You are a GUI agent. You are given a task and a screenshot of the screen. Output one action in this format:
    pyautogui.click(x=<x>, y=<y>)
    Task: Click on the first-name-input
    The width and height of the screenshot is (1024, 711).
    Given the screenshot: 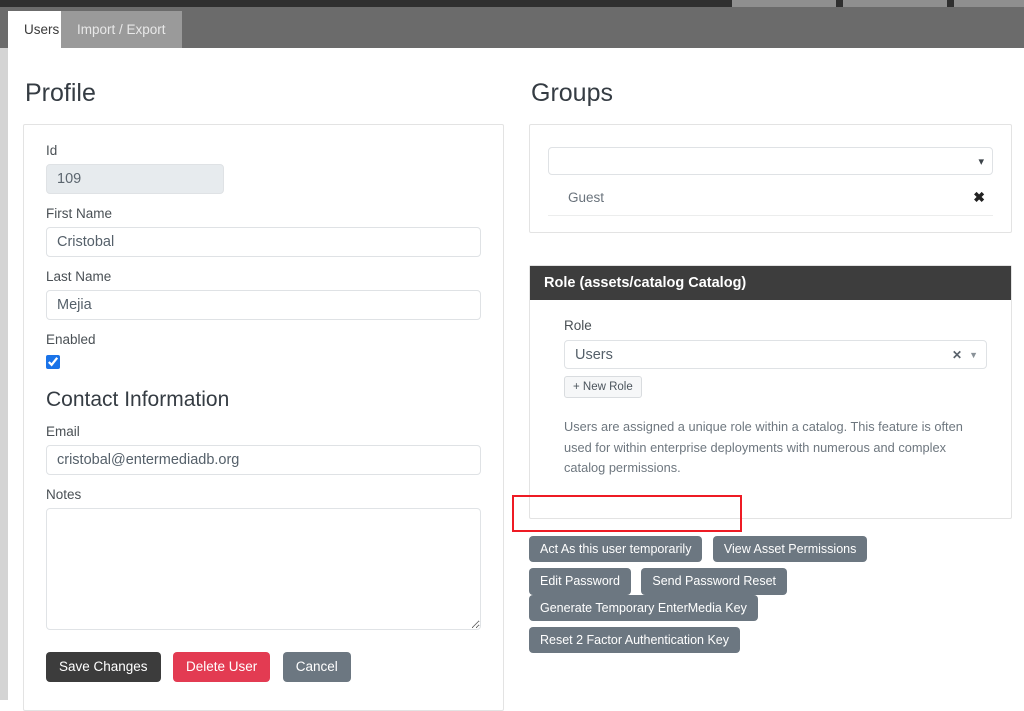 What is the action you would take?
    pyautogui.click(x=263, y=242)
    